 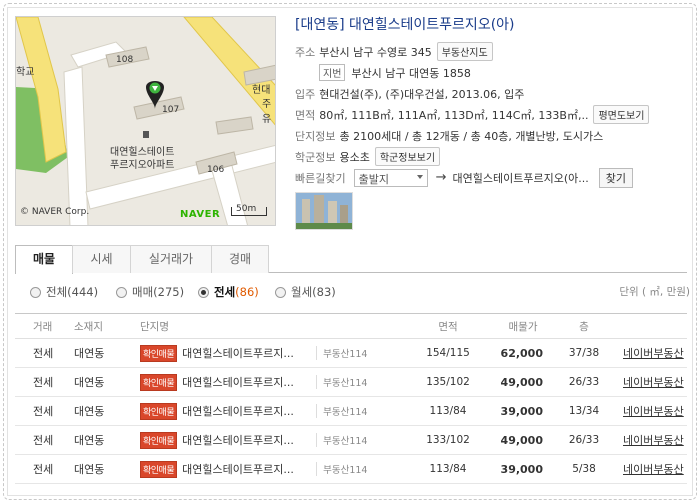 What do you see at coordinates (240, 259) in the screenshot?
I see `tab-auction: 경매` at bounding box center [240, 259].